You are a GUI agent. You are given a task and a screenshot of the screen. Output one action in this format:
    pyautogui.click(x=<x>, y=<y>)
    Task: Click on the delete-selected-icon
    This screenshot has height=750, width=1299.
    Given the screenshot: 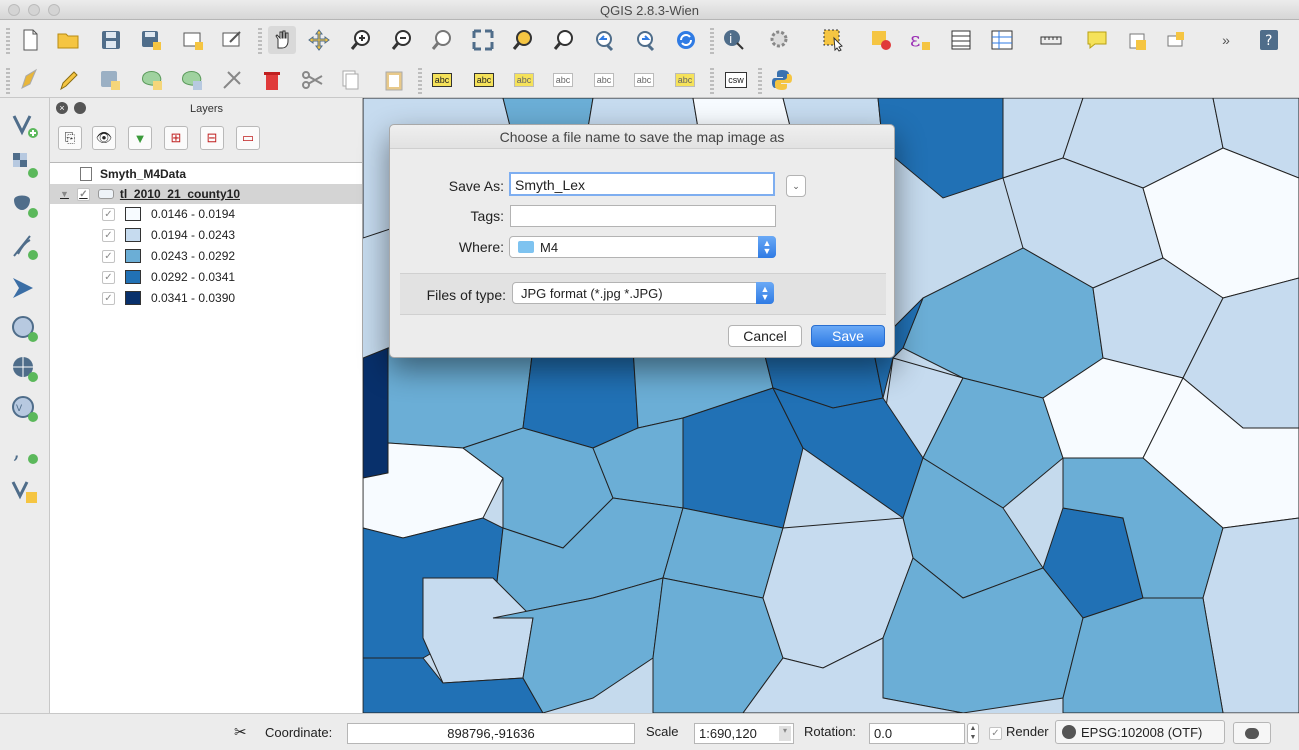 What is the action you would take?
    pyautogui.click(x=272, y=80)
    